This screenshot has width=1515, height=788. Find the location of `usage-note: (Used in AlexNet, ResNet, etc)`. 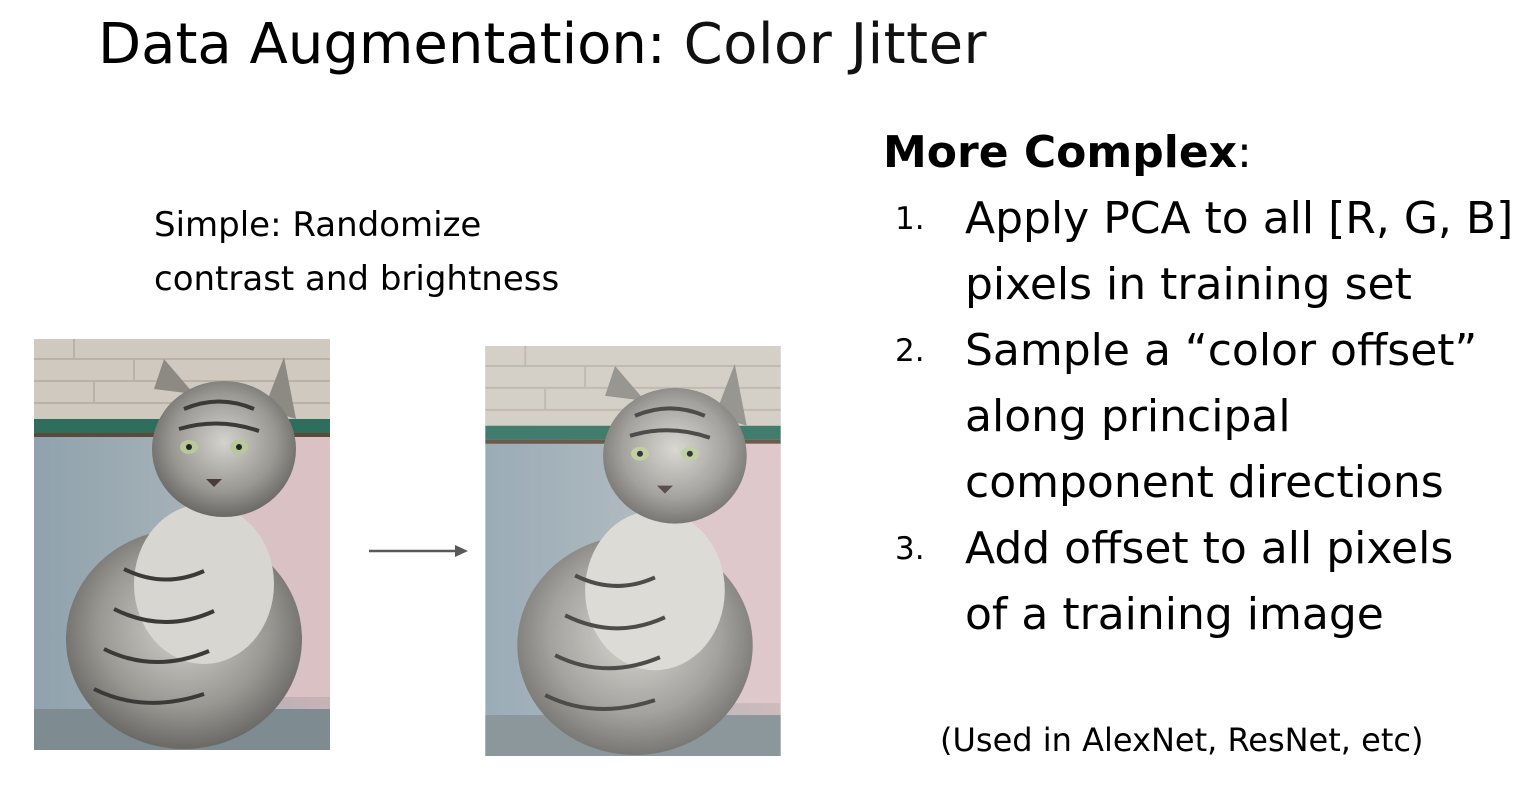

usage-note: (Used in AlexNet, ResNet, etc) is located at coordinates (1182, 740).